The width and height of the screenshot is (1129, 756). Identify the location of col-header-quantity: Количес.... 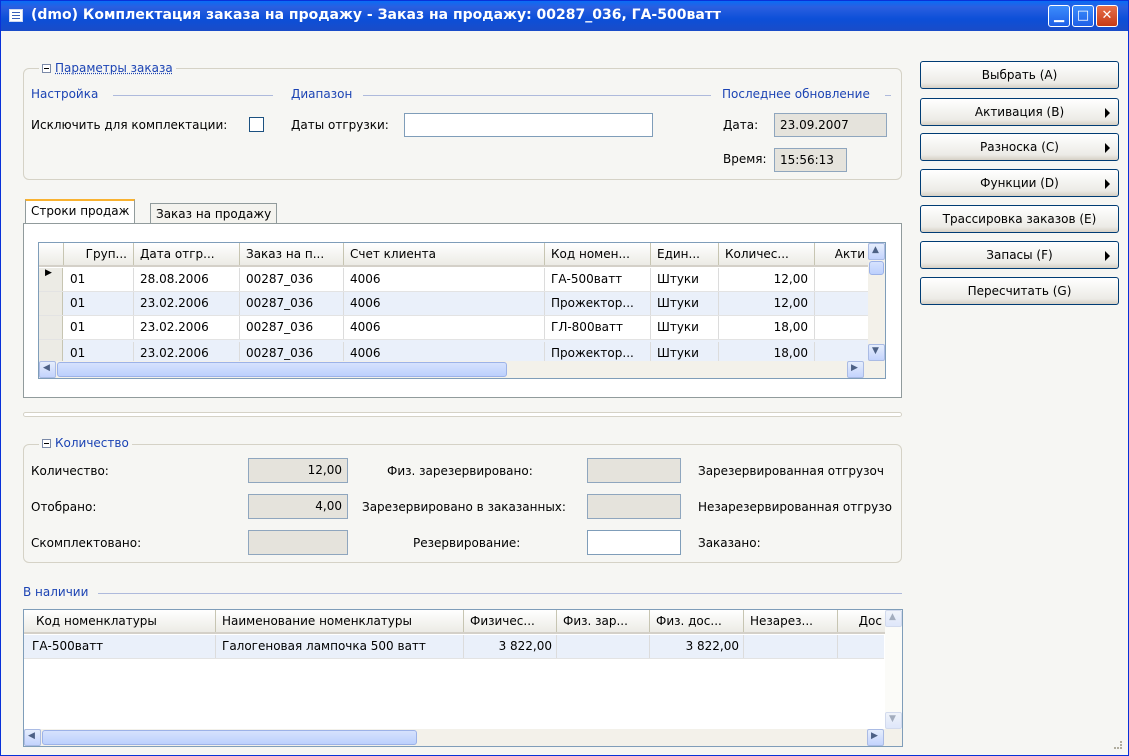
(767, 254).